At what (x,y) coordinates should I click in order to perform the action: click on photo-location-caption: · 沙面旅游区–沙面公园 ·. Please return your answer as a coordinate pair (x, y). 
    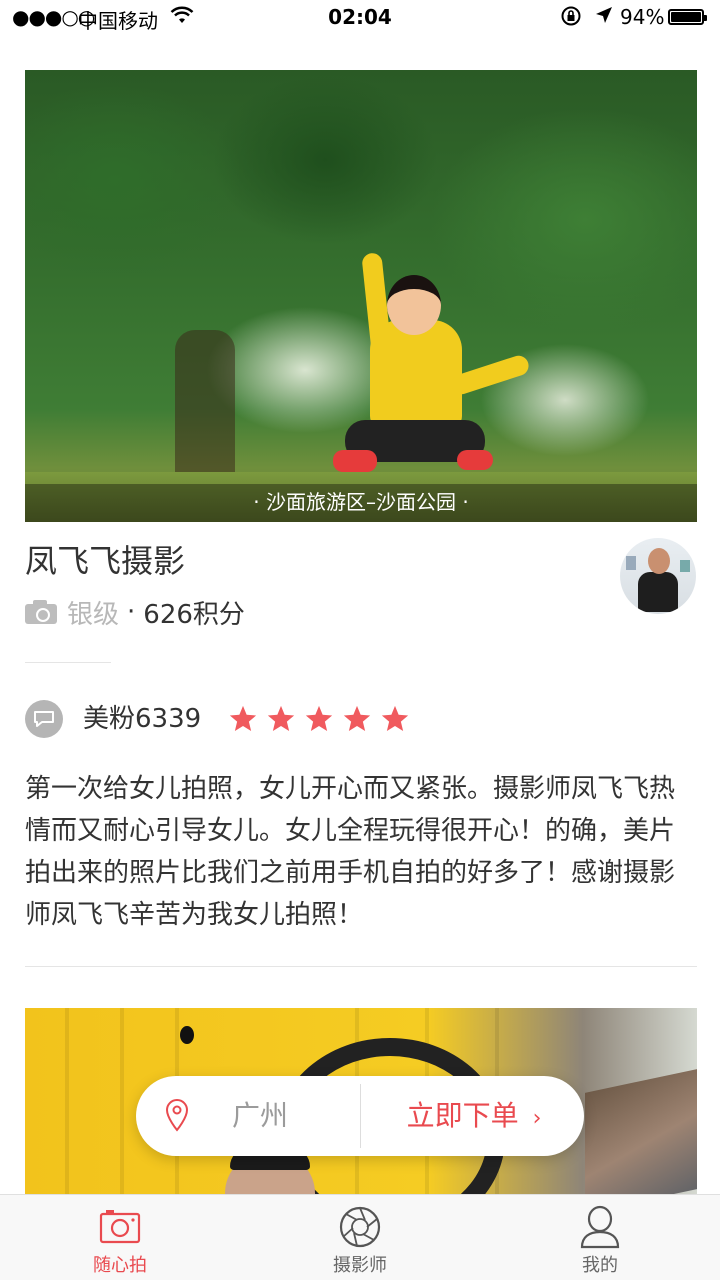
    Looking at the image, I should click on (361, 503).